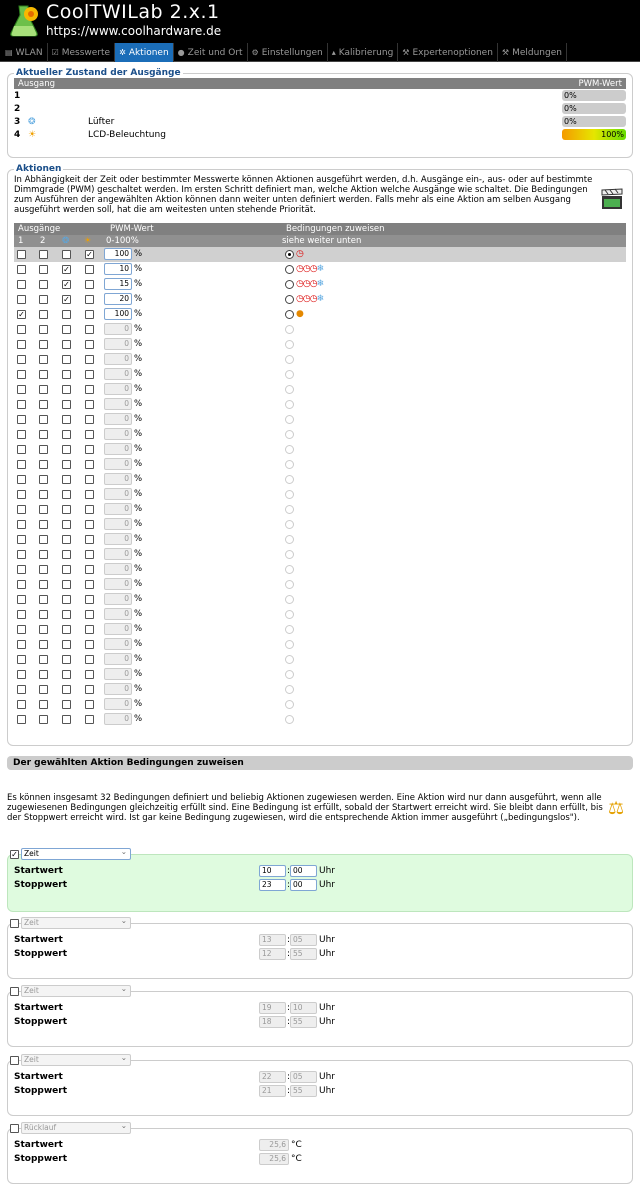 This screenshot has height=1184, width=640. What do you see at coordinates (303, 1077) in the screenshot?
I see `start-minute-select: 05` at bounding box center [303, 1077].